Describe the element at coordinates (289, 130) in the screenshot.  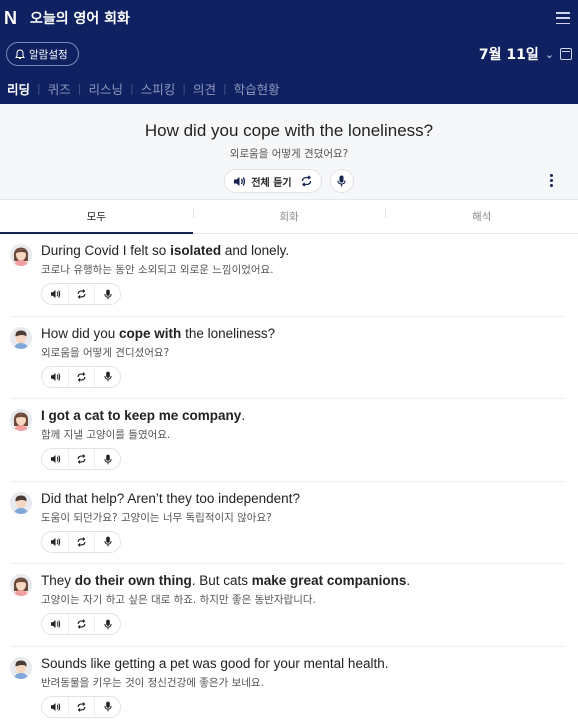
I see `featured-english: How did you cope with the loneliness?` at that location.